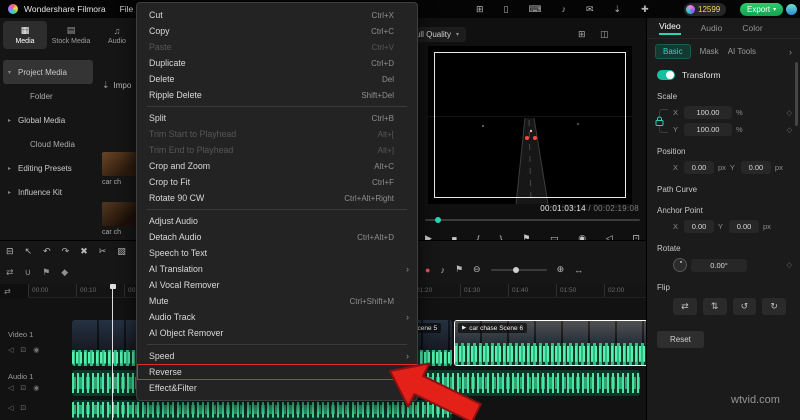 The image size is (800, 420). What do you see at coordinates (742, 51) in the screenshot?
I see `properties-subtab: AI Tools` at bounding box center [742, 51].